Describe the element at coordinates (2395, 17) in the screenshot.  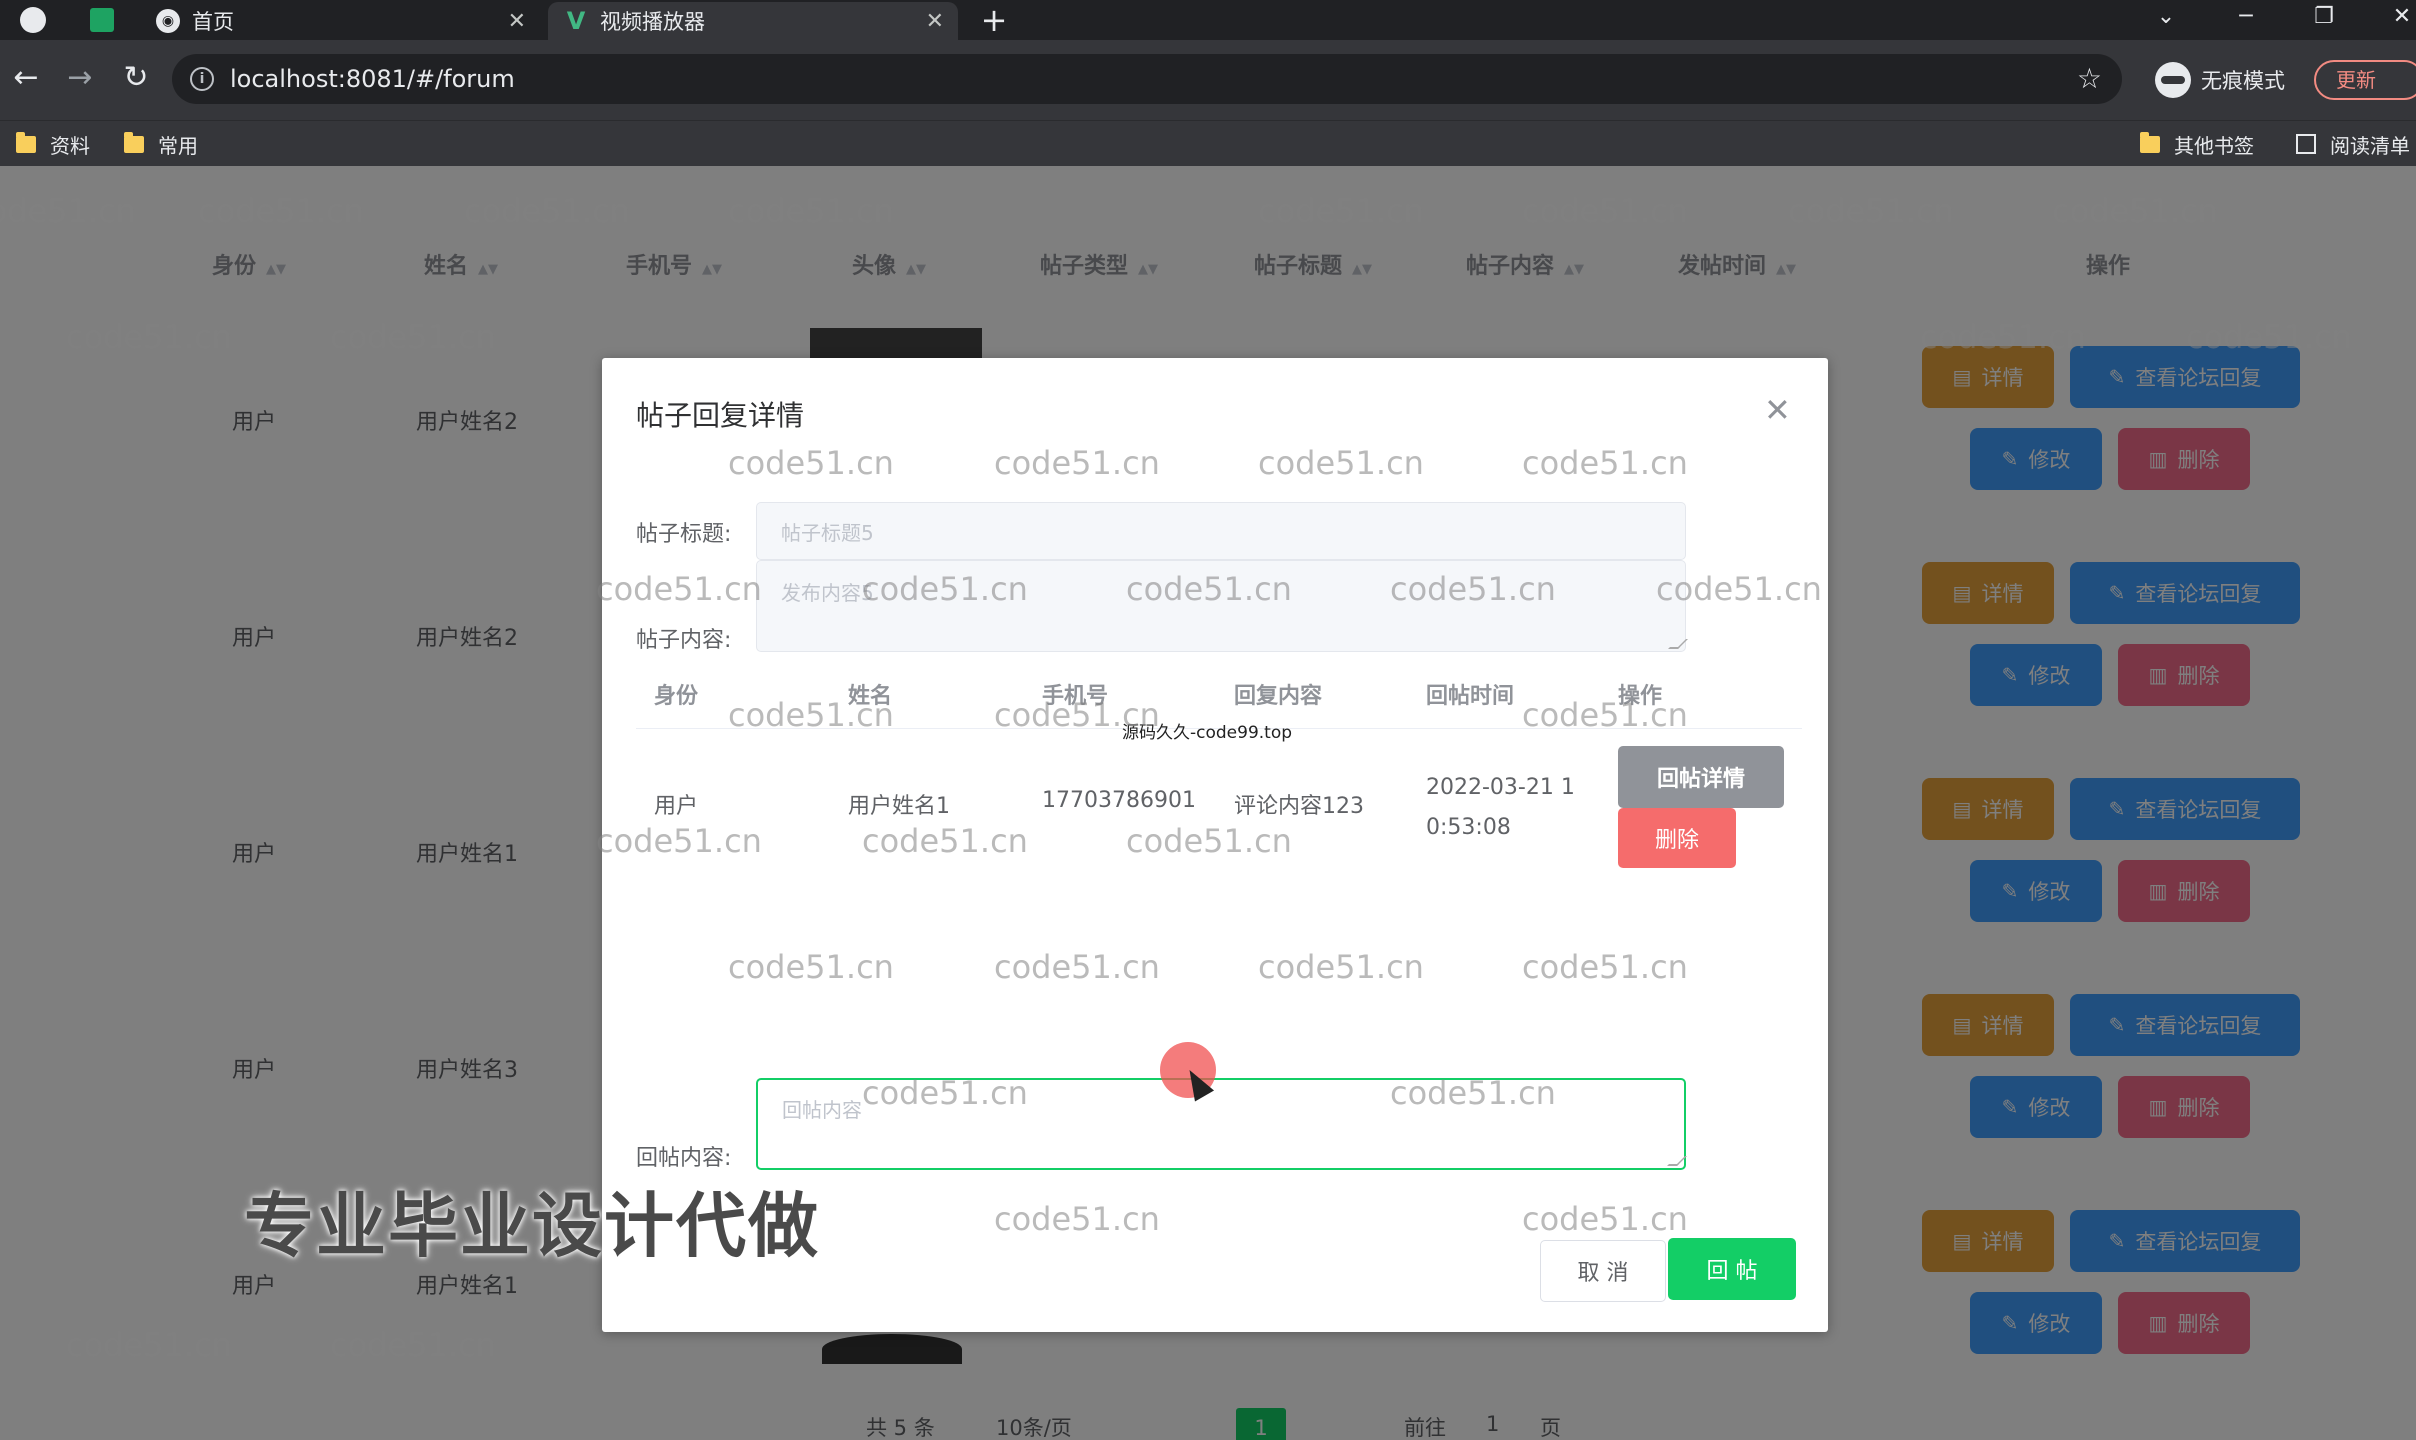
I see `close-window-button: ✕` at that location.